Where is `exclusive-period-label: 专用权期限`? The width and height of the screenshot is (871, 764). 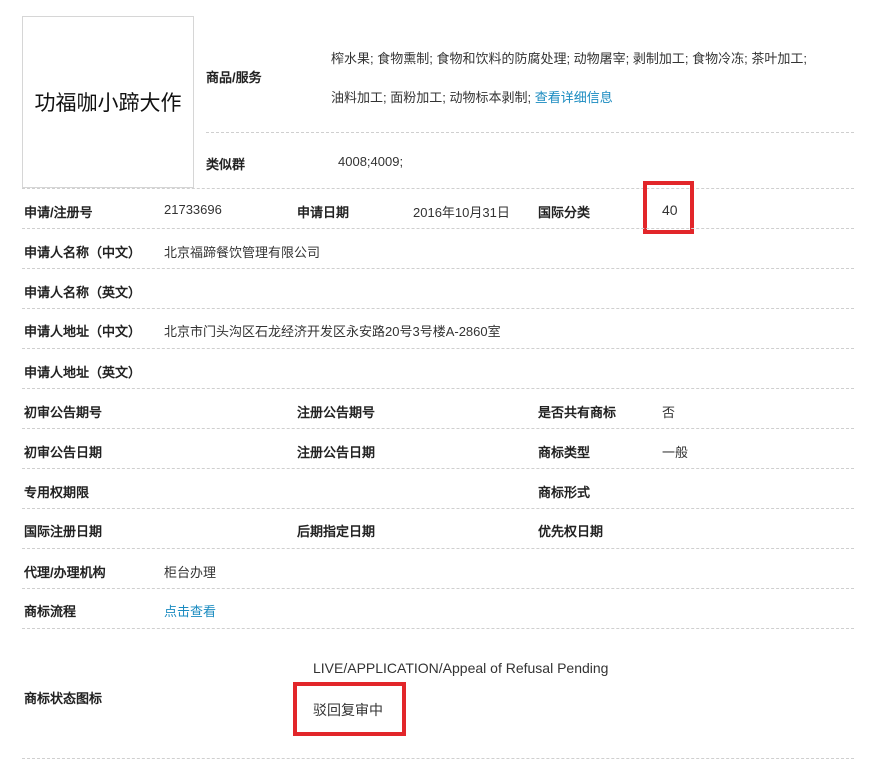
exclusive-period-label: 专用权期限 is located at coordinates (57, 492).